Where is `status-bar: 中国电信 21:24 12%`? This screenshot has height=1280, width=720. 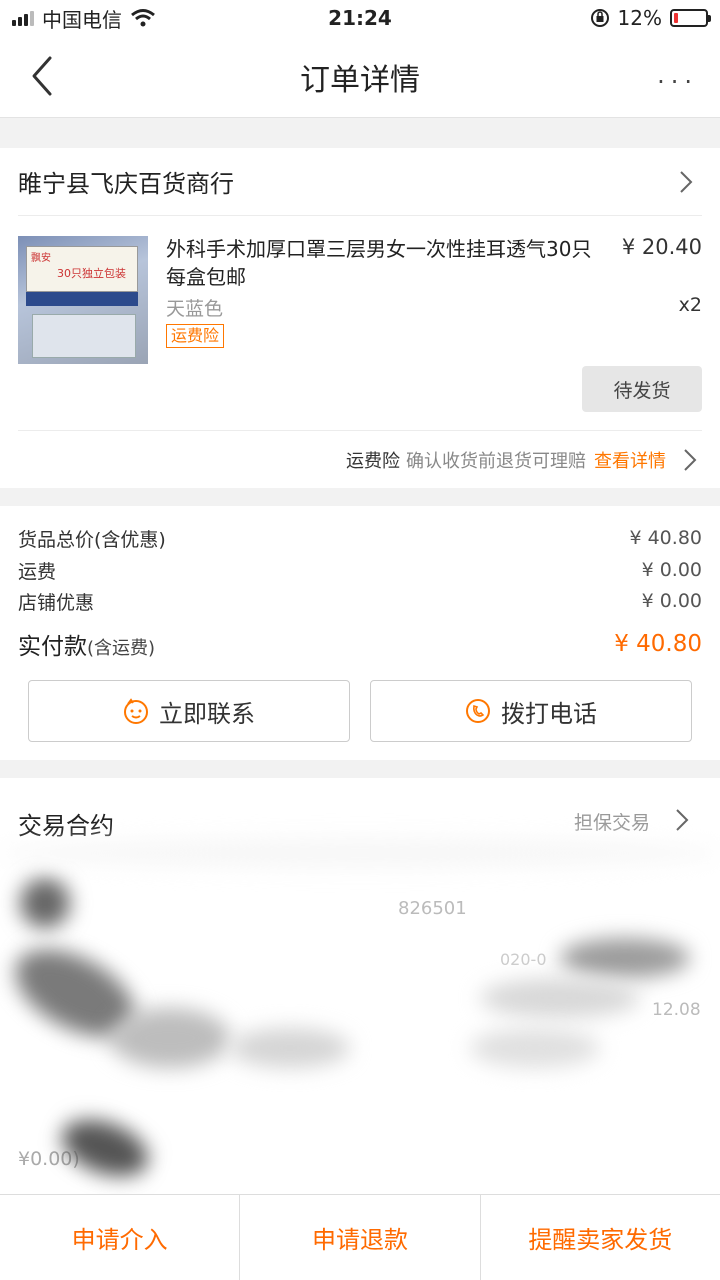
status-bar: 中国电信 21:24 12% is located at coordinates (360, 18).